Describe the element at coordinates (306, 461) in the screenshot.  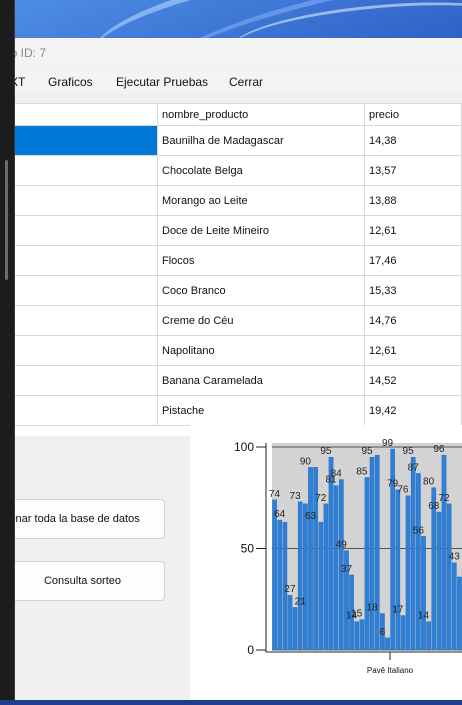
I see `data-label: 90` at that location.